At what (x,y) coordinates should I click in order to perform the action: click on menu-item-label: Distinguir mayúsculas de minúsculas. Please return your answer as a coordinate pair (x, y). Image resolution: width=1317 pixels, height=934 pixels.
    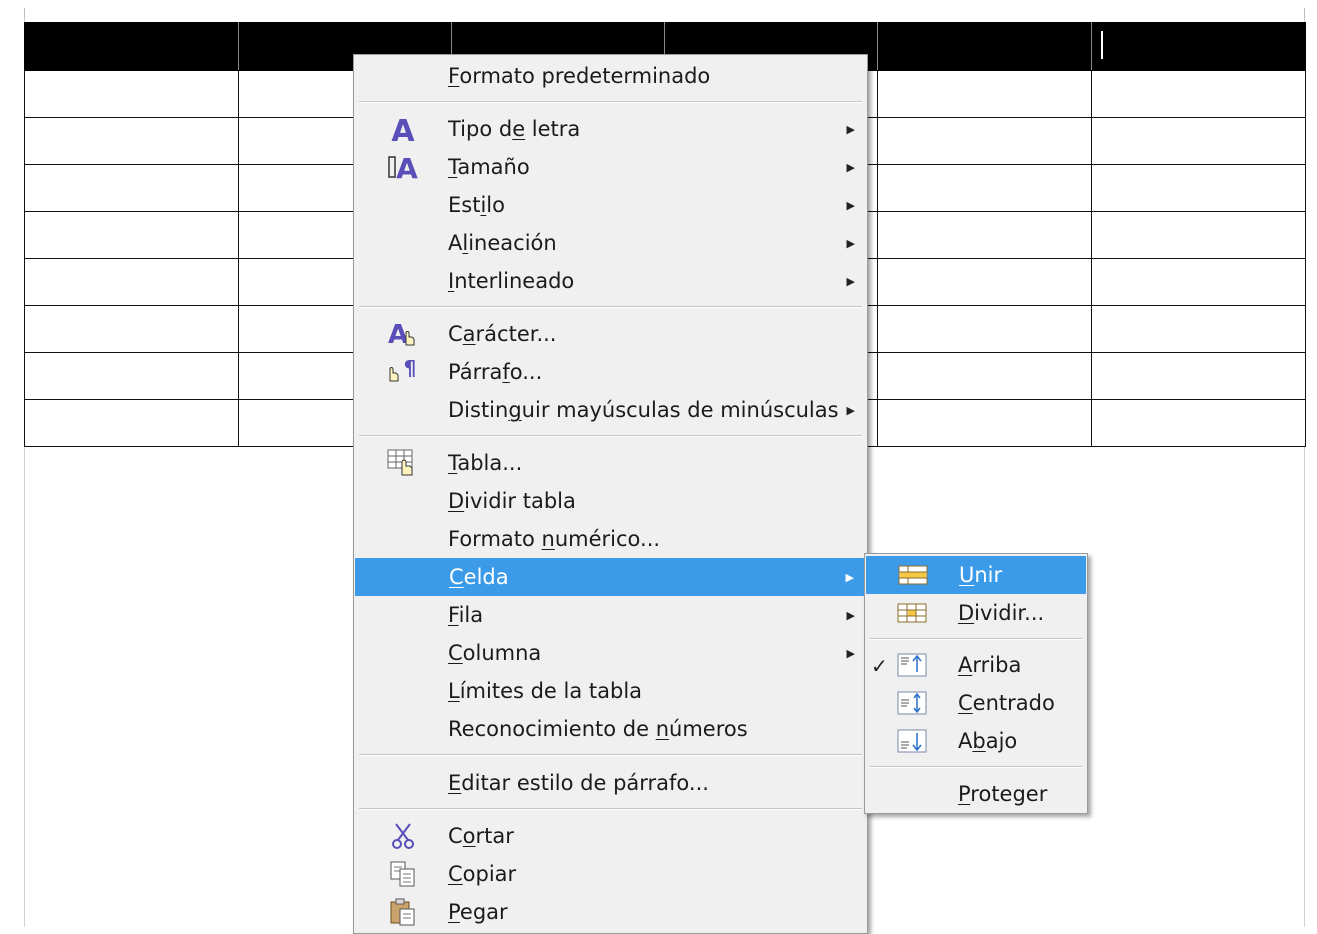
    Looking at the image, I should click on (643, 410).